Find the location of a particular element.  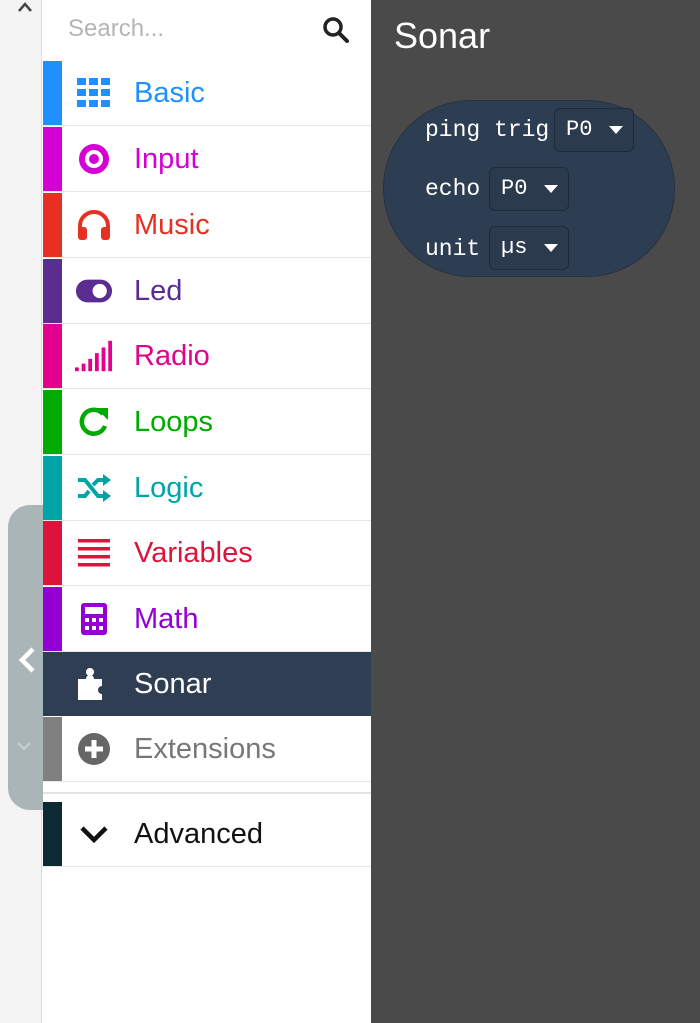

search-input is located at coordinates (188, 29).